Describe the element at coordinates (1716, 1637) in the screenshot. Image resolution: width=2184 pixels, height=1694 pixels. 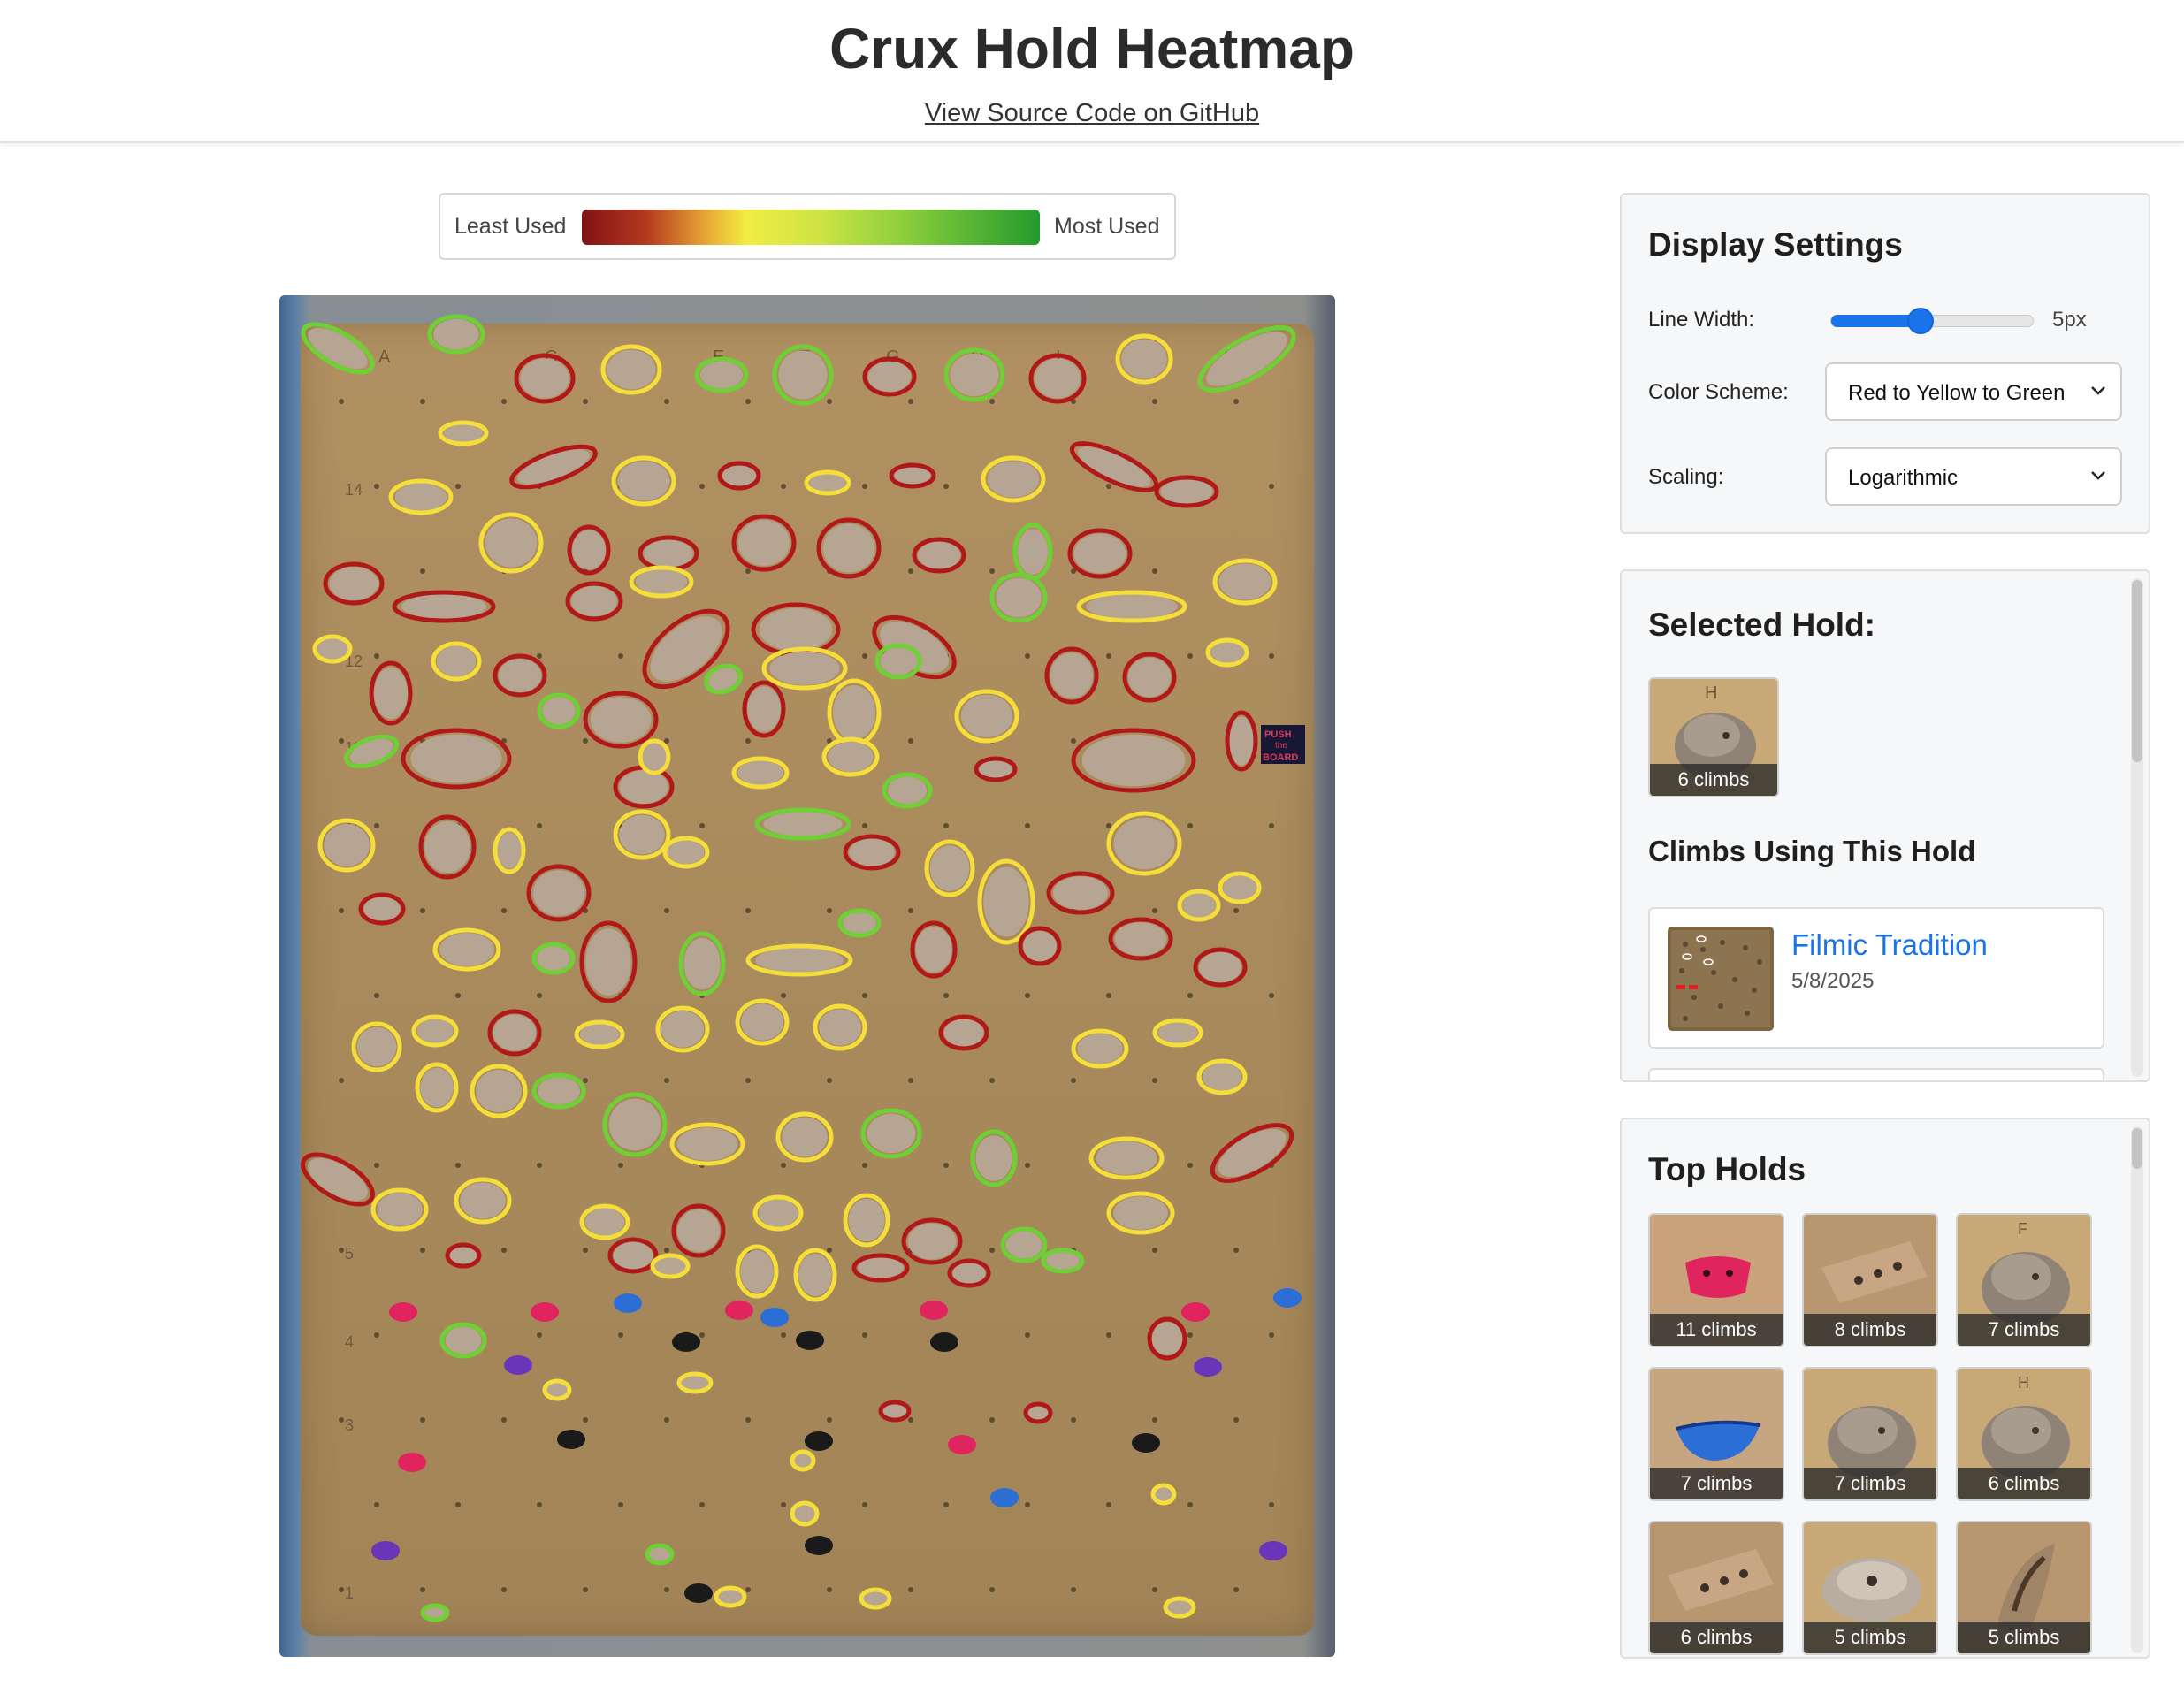
I see `top-hold-count: 6 climbs` at that location.